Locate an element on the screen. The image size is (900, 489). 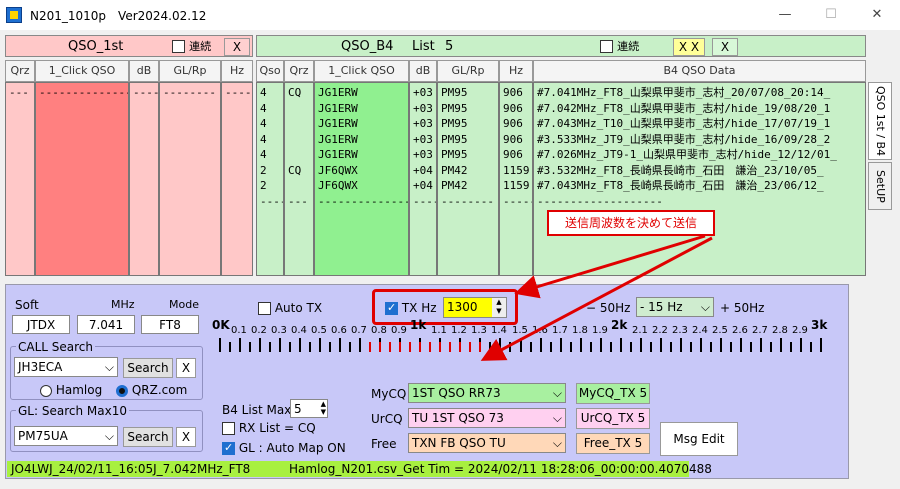
urcq-select: TU 1ST QSO 73 ⌵ is located at coordinates (487, 418).